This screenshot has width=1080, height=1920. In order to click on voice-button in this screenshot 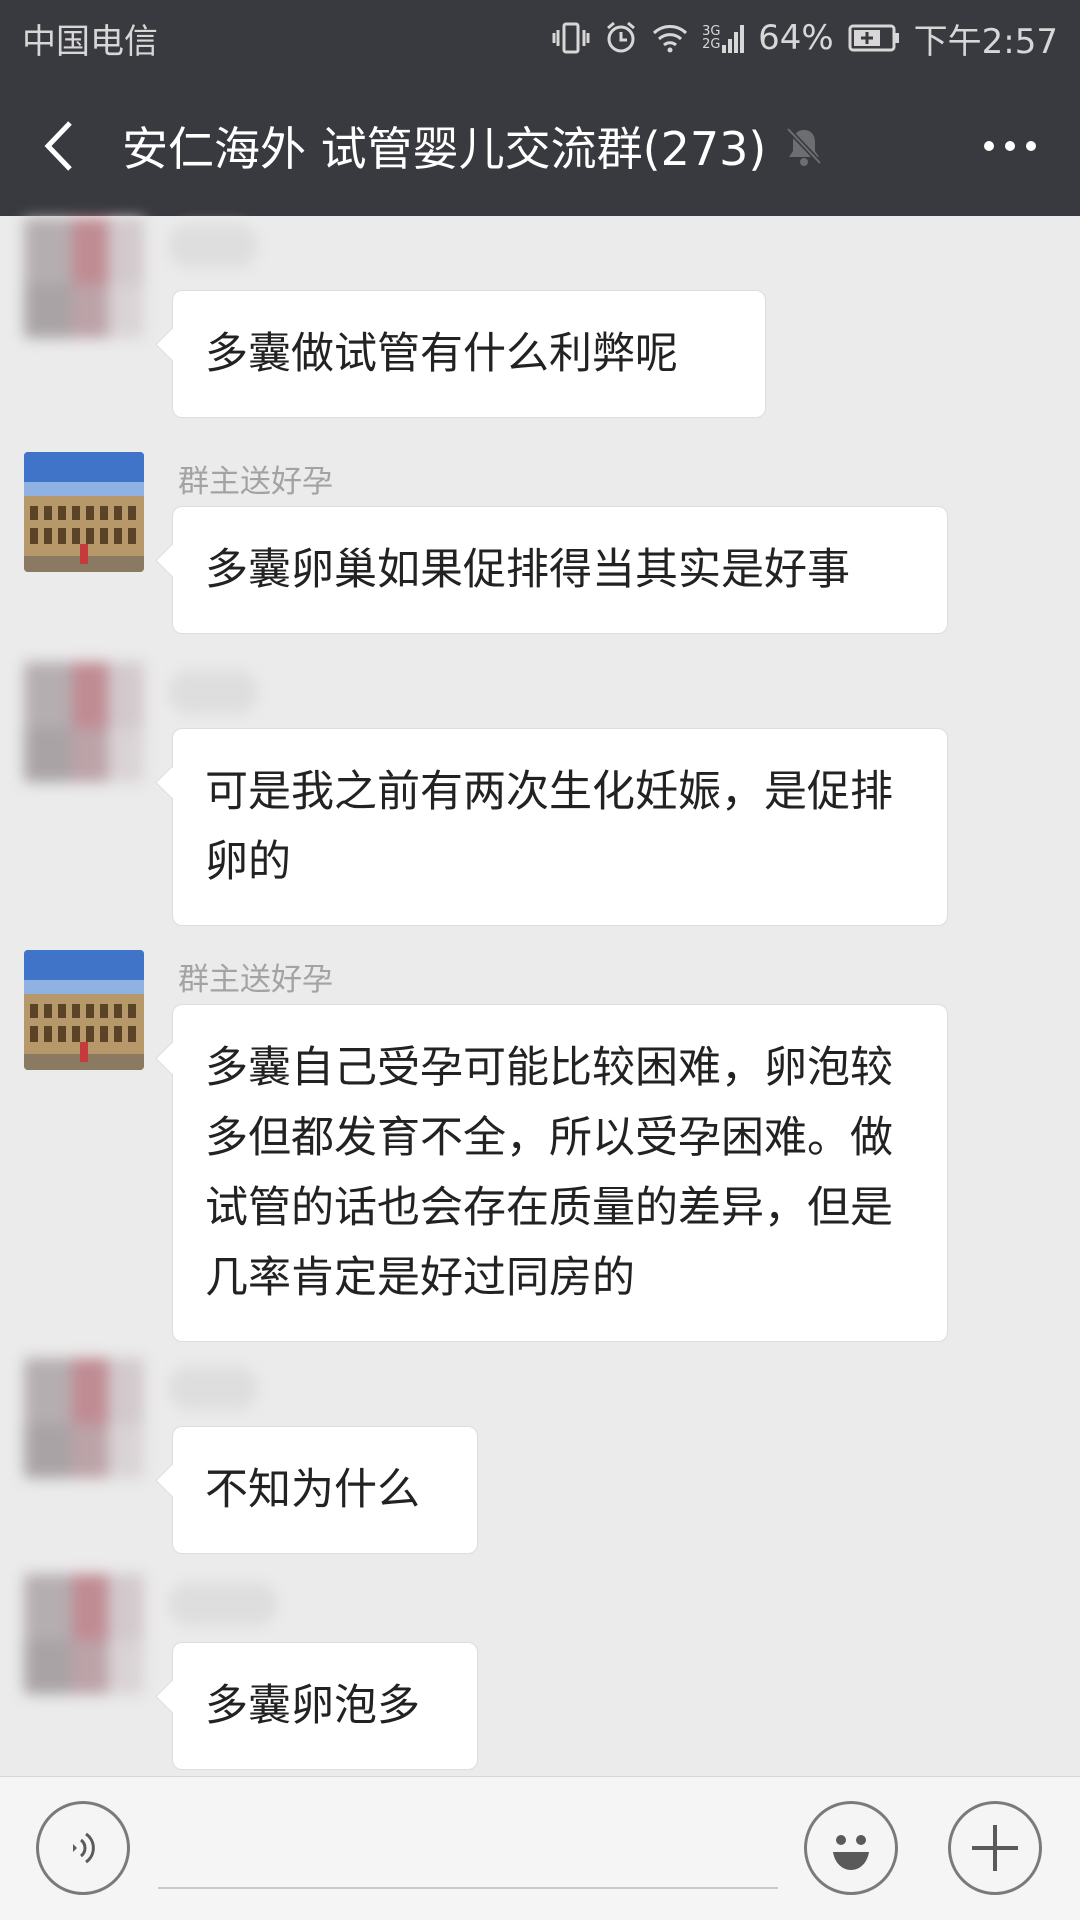, I will do `click(83, 1848)`.